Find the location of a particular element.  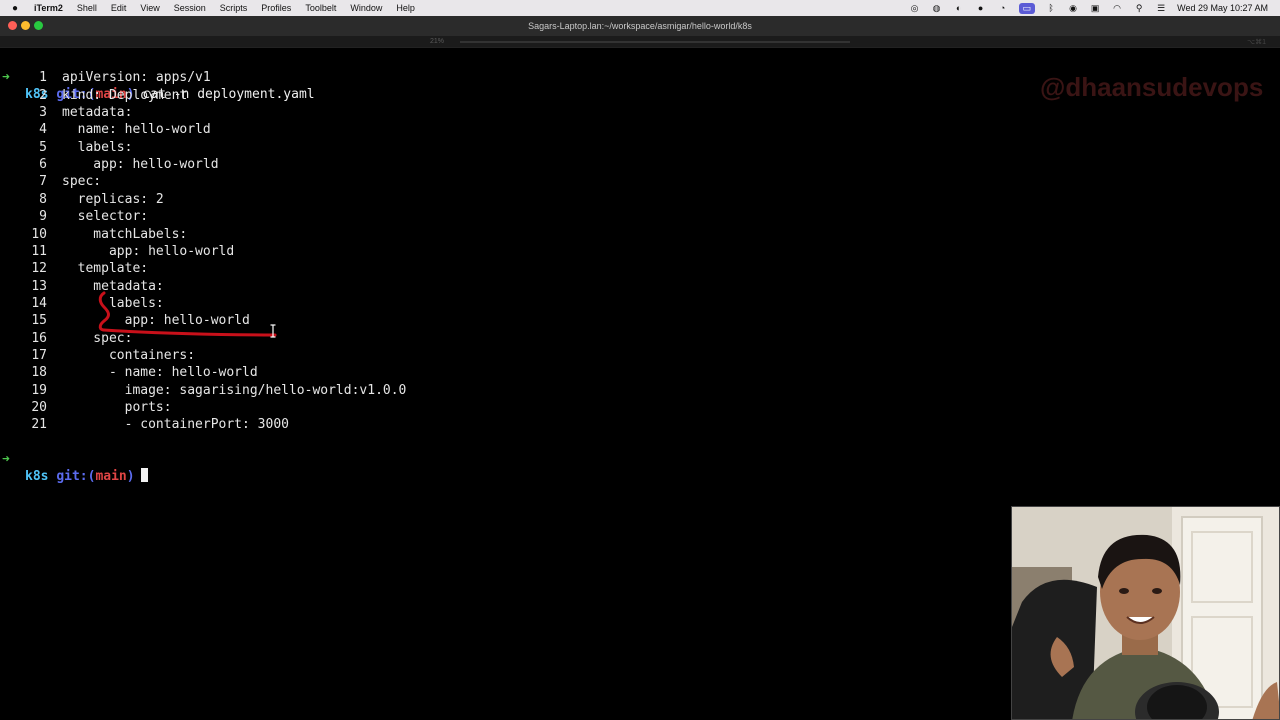

grammarly-icon: ● is located at coordinates (981, 8).